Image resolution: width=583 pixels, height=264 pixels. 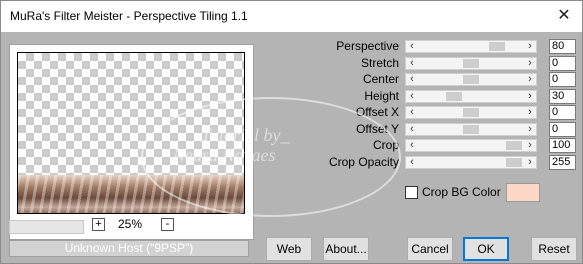 What do you see at coordinates (486, 249) in the screenshot?
I see `ok-button: OK` at bounding box center [486, 249].